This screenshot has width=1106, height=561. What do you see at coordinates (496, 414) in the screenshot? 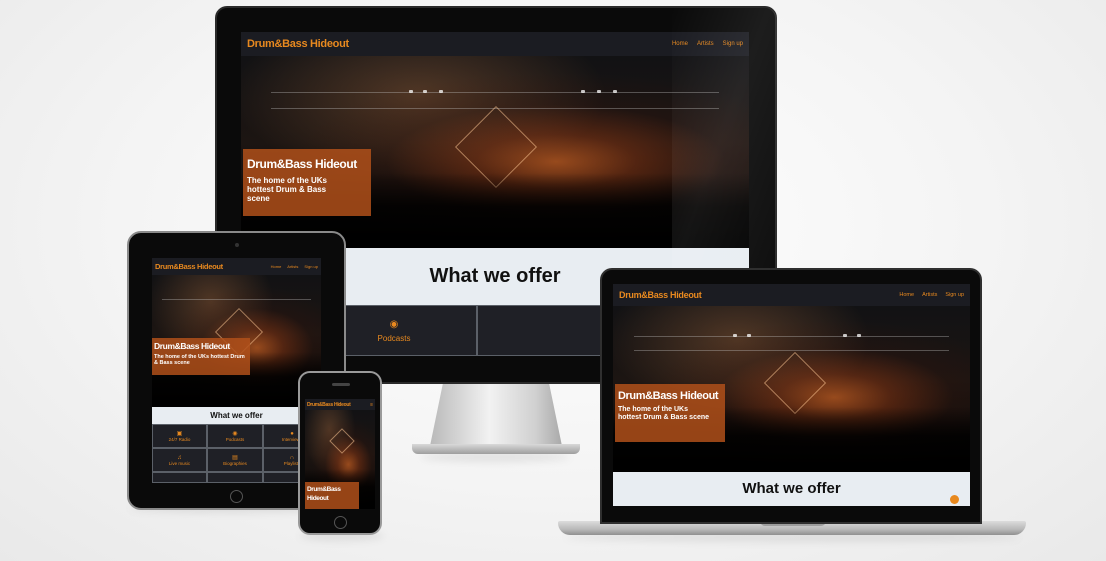
I see `monitor-stand` at bounding box center [496, 414].